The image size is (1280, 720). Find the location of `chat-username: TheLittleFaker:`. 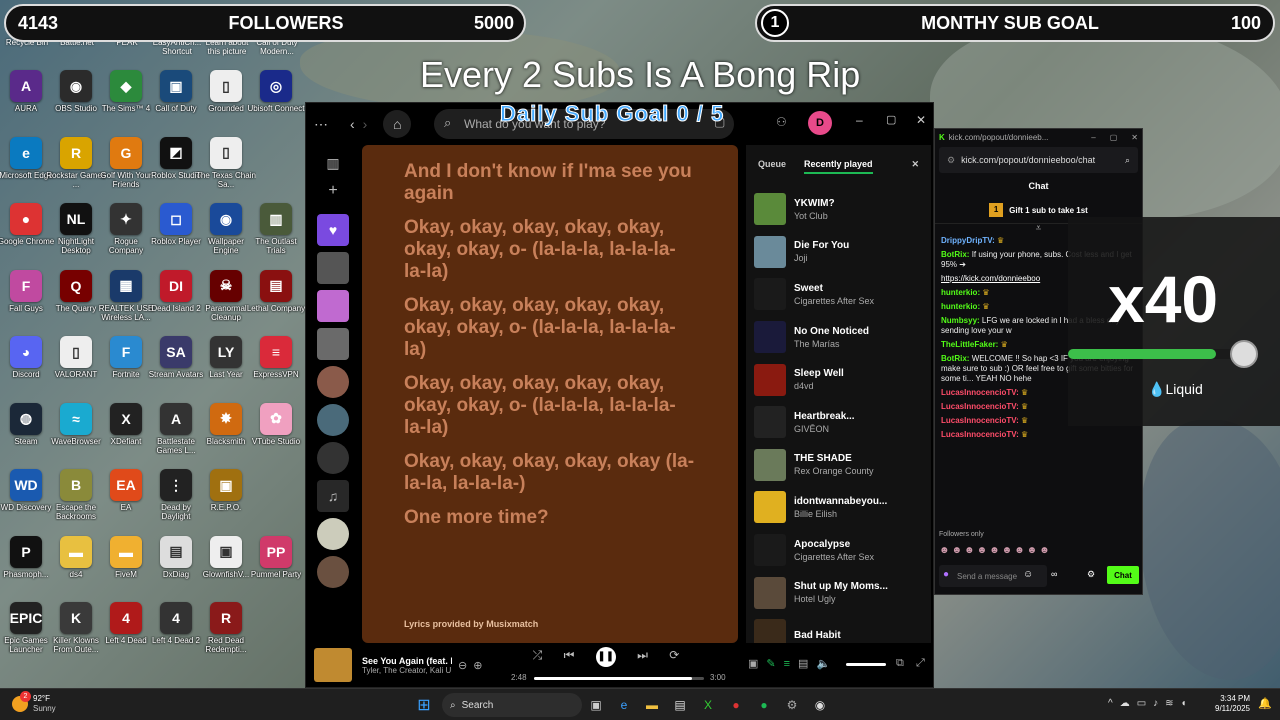

chat-username: TheLittleFaker: is located at coordinates (969, 344).